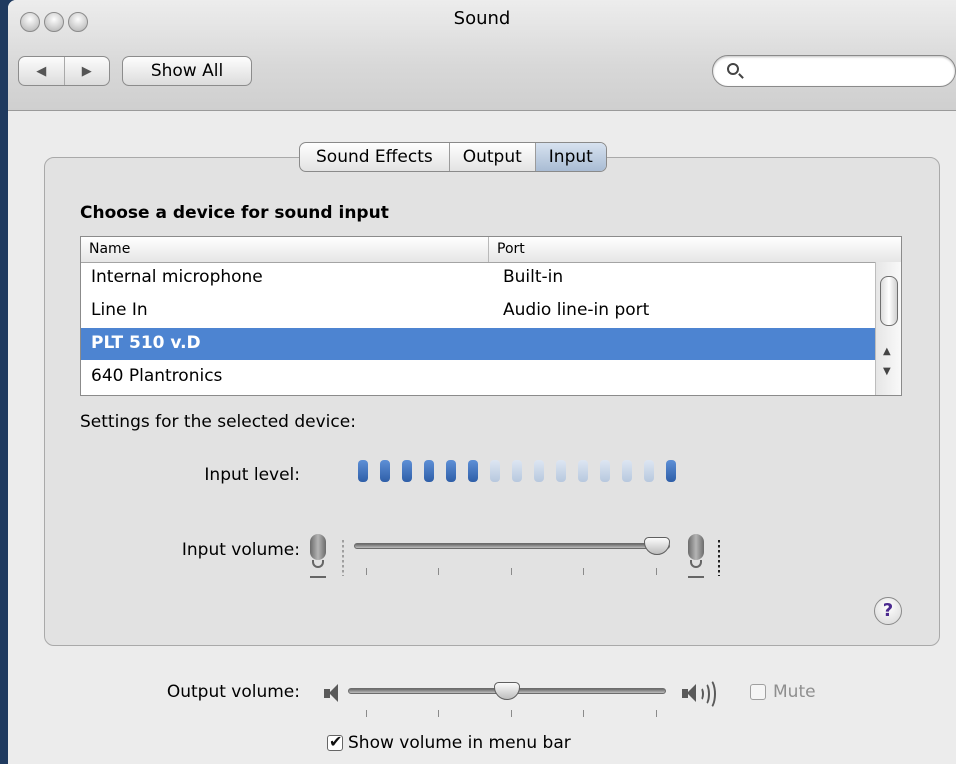  I want to click on section-title: Choose a device for sound input, so click(234, 213).